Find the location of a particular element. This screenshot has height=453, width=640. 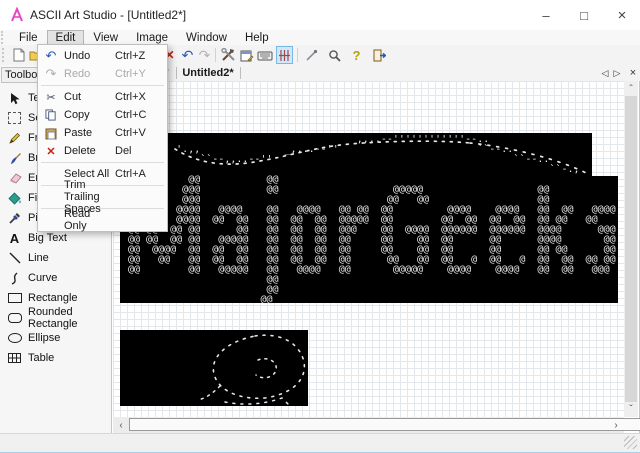

menu-item-paste: Paste Ctrl+V is located at coordinates (102, 133).